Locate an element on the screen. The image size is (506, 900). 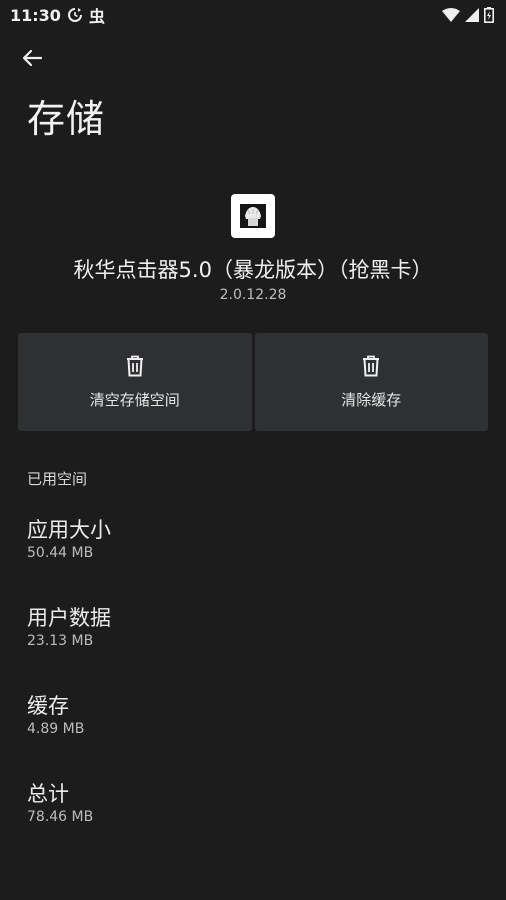
clear-storage-button: 清空存储空间 is located at coordinates (135, 382).